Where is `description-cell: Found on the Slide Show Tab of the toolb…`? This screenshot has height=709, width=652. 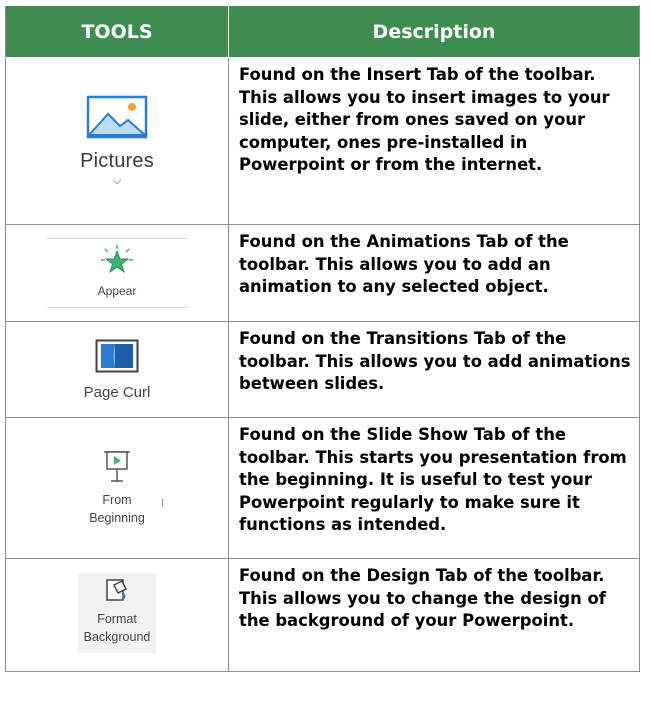
description-cell: Found on the Slide Show Tab of the toolb… is located at coordinates (434, 488).